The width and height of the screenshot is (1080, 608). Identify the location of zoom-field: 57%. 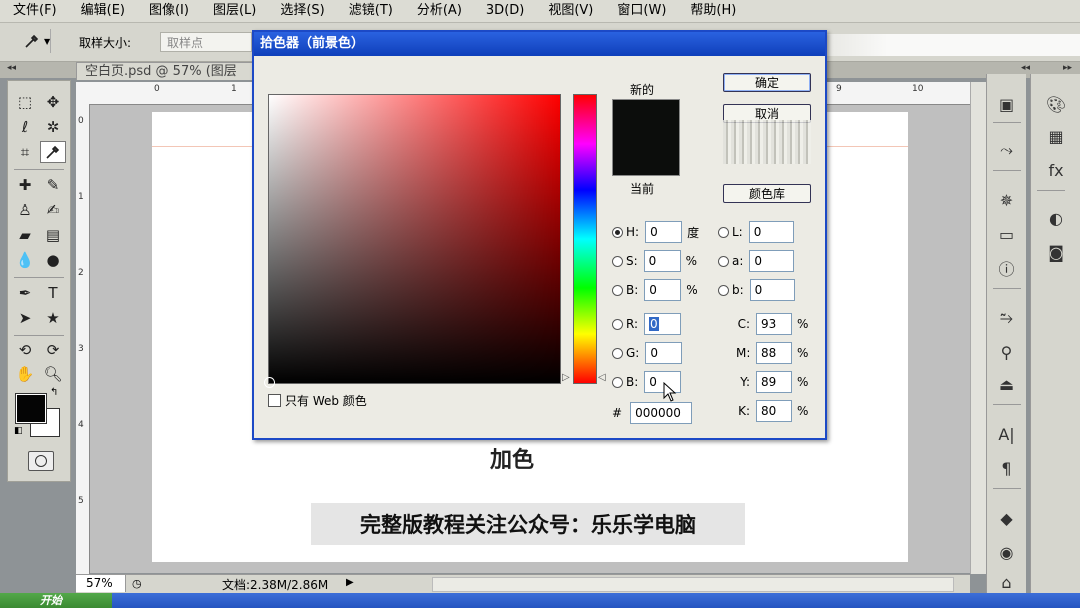
(101, 583).